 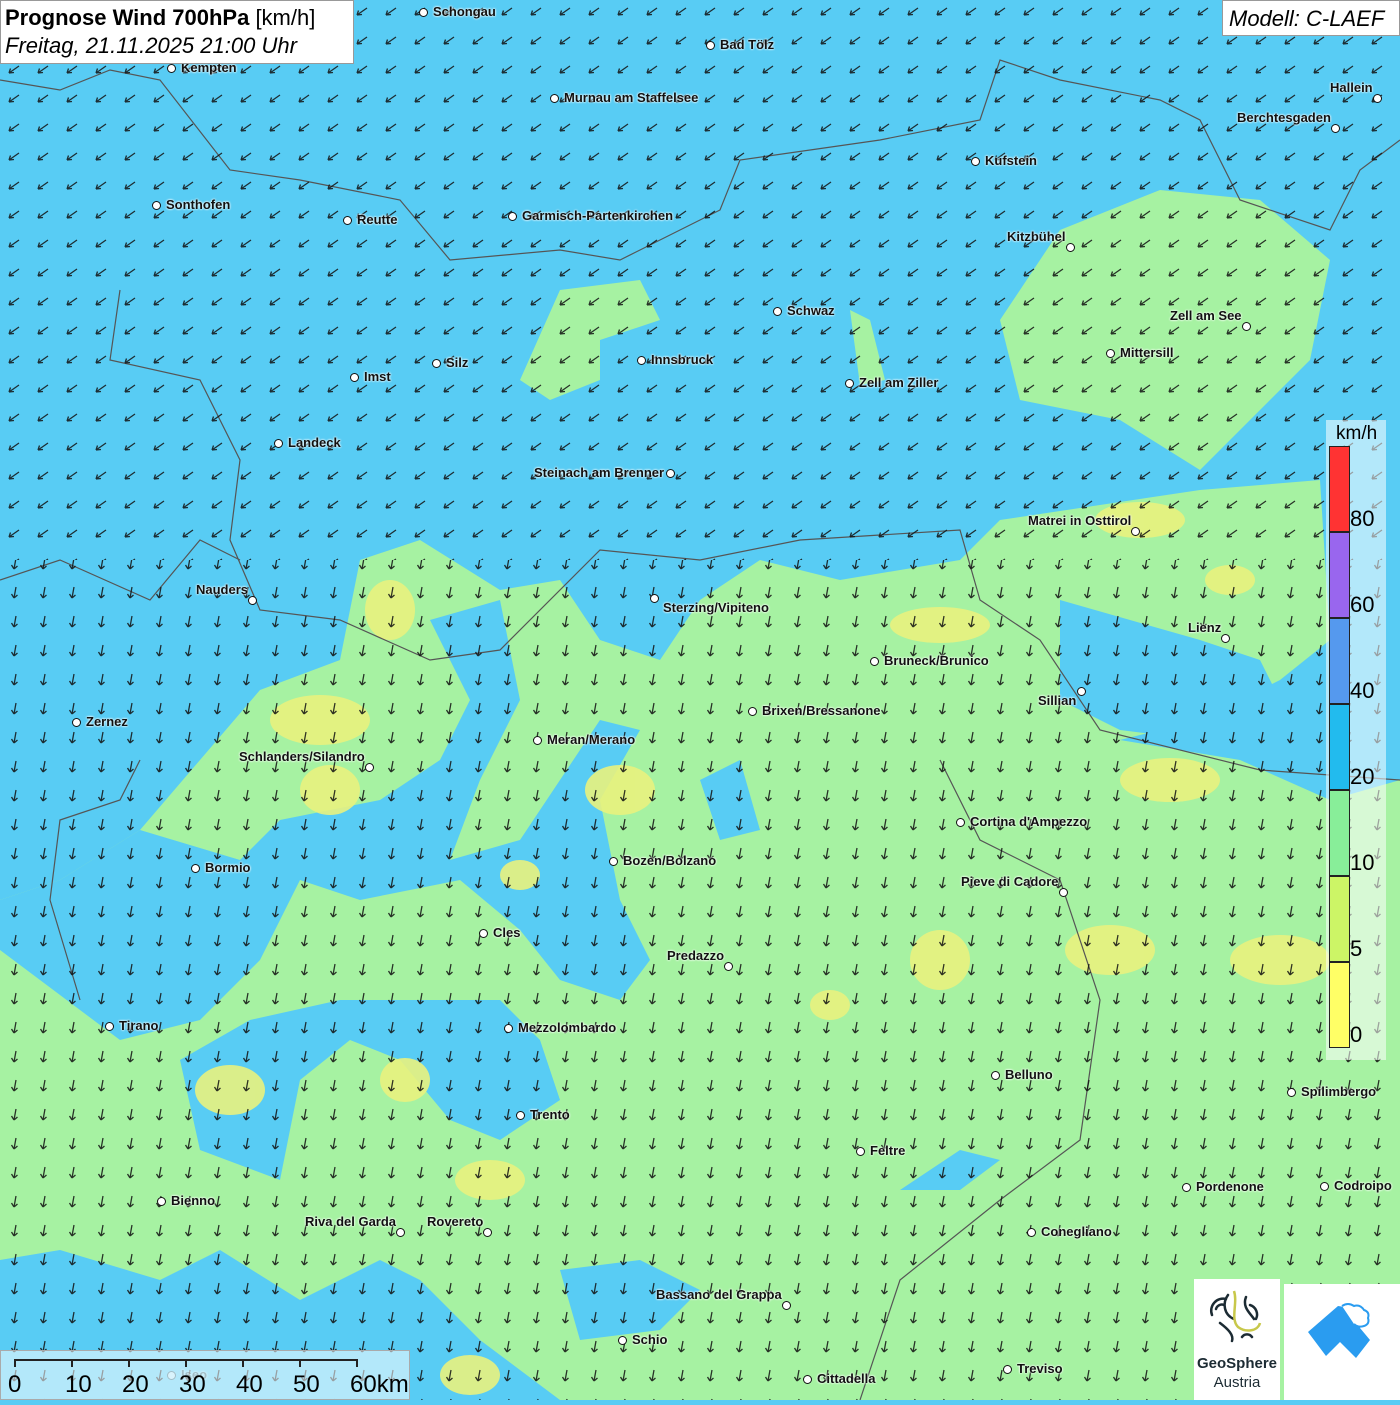 I want to click on city-label: Treviso, so click(x=1040, y=1368).